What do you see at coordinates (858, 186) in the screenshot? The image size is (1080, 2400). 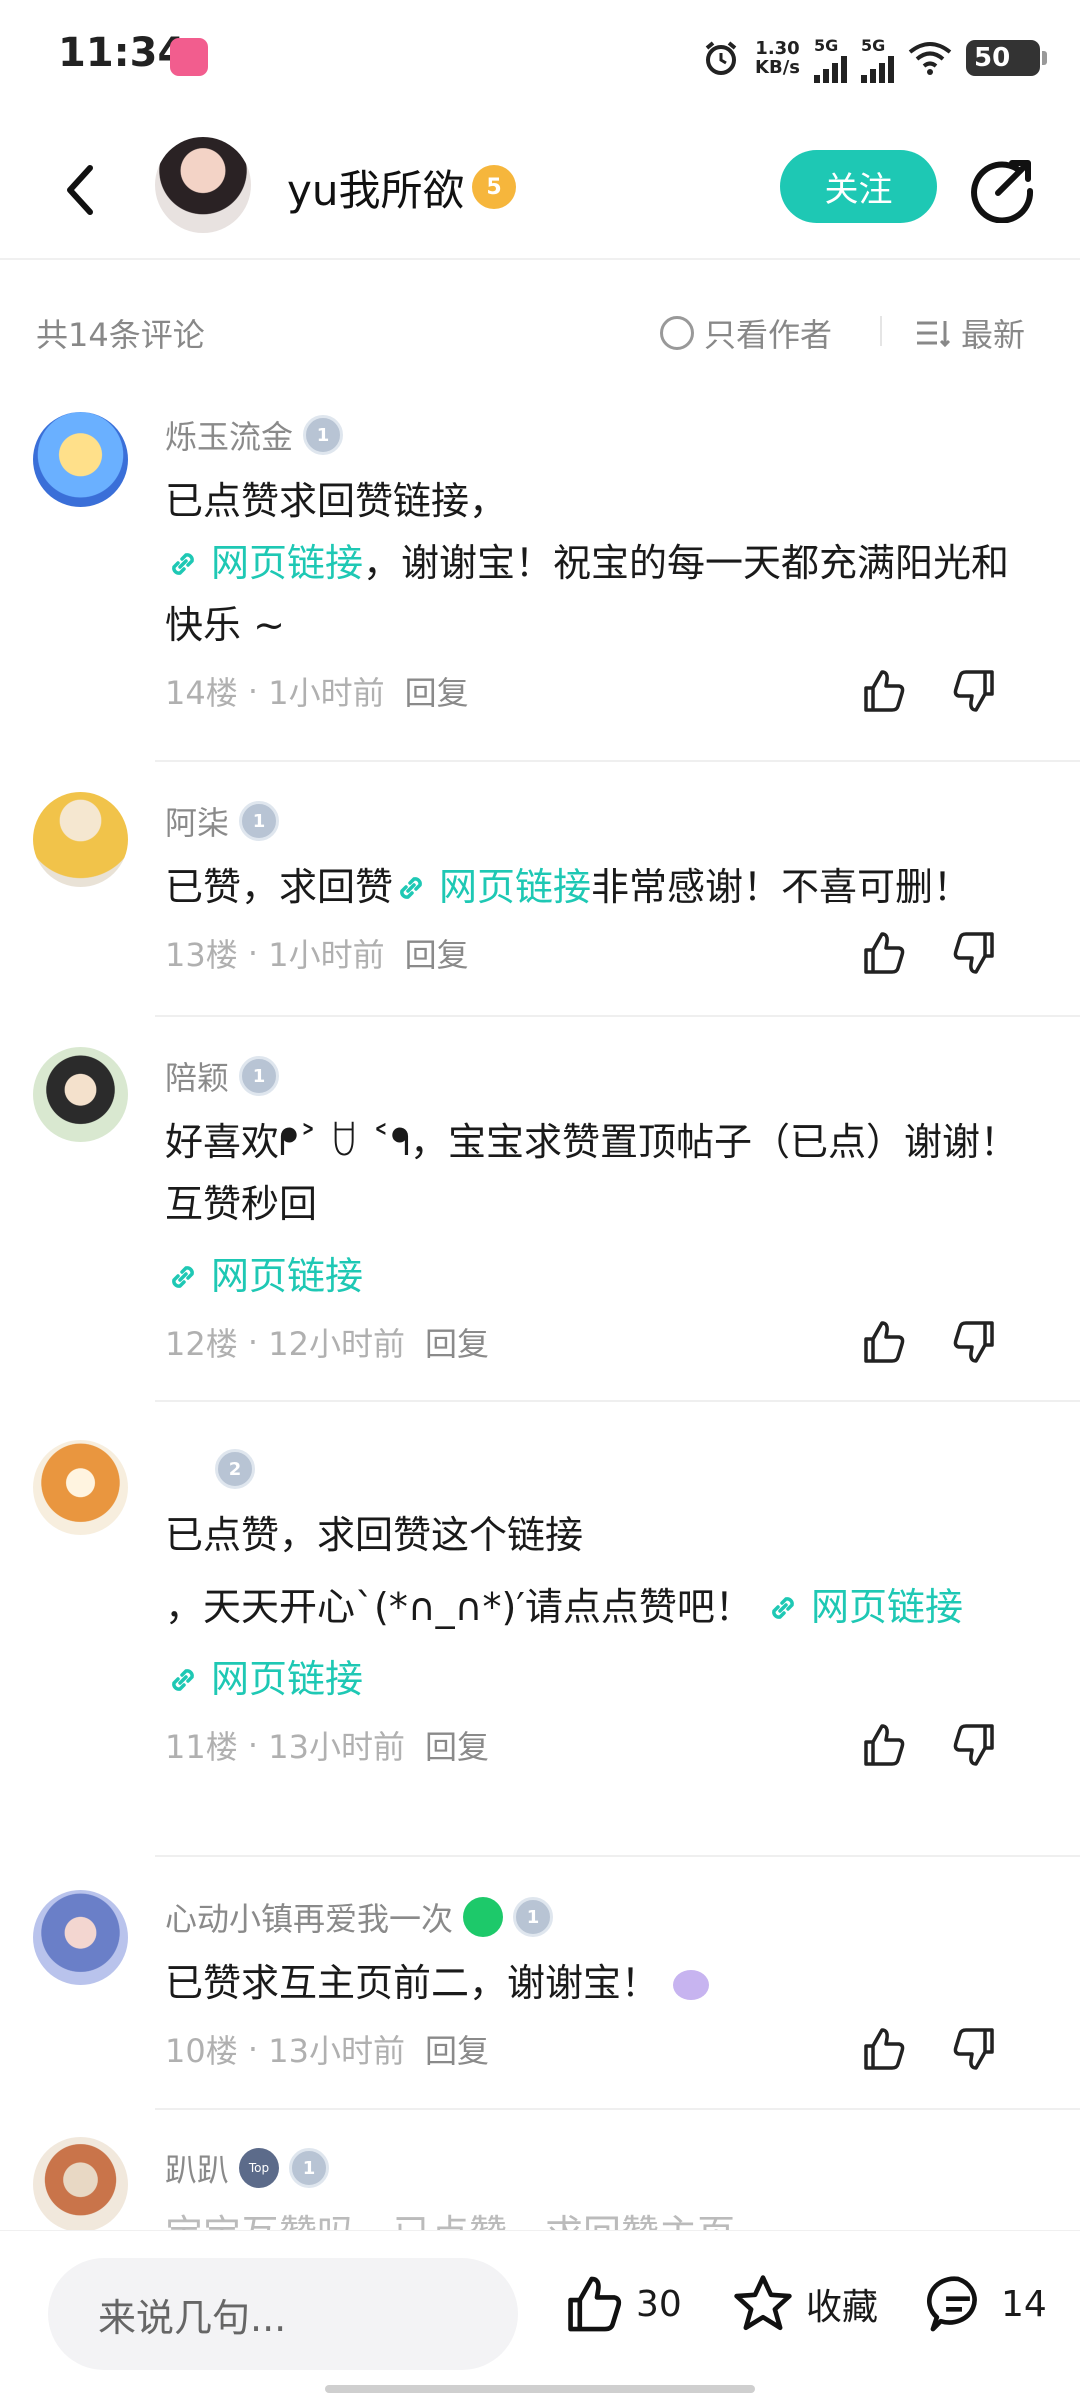 I see `follow-button: 关注` at bounding box center [858, 186].